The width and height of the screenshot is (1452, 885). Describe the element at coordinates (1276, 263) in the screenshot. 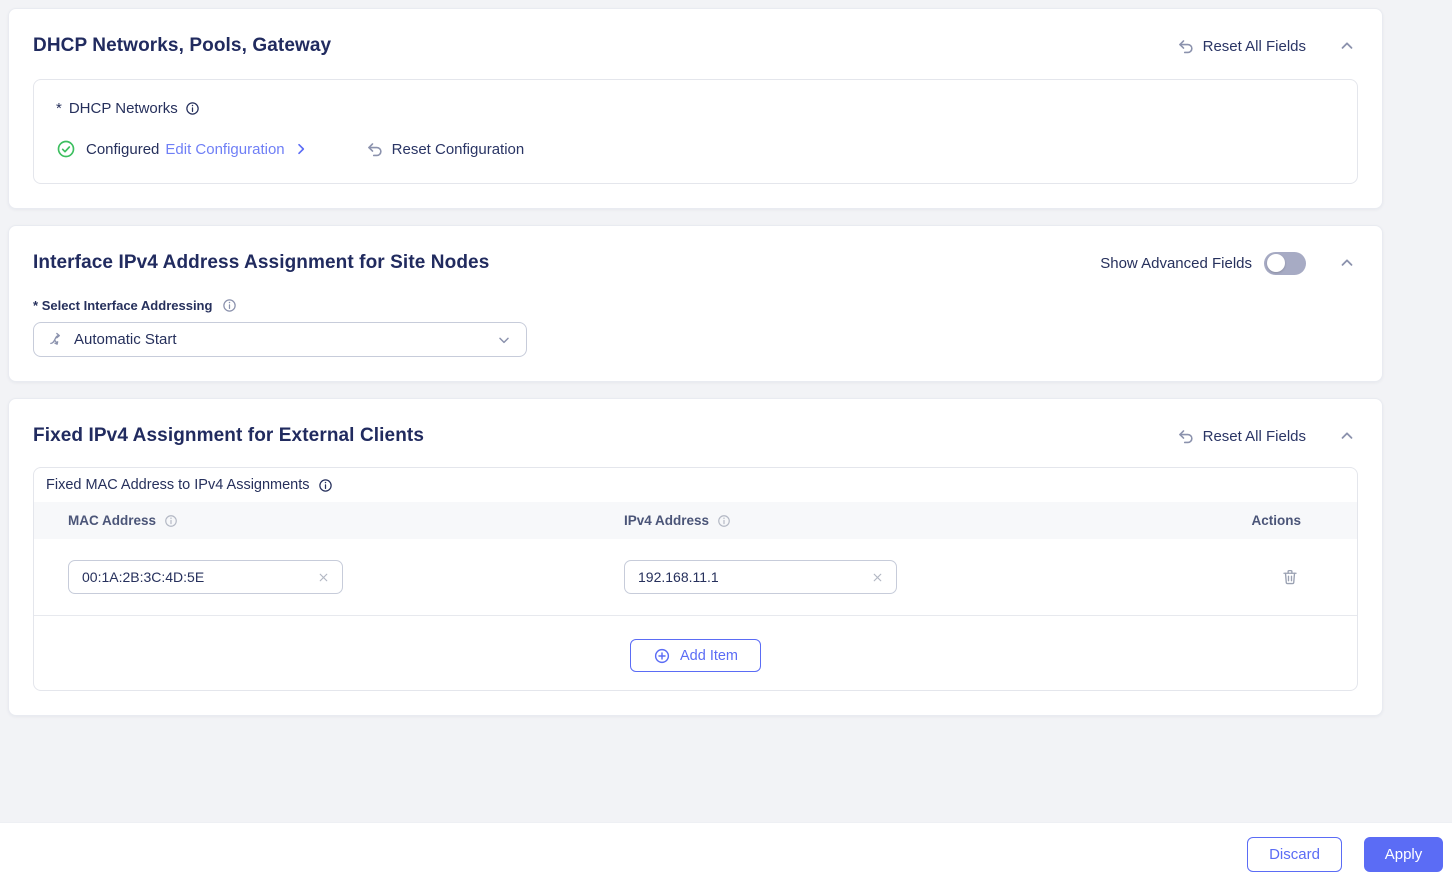

I see `toggle-knob` at that location.